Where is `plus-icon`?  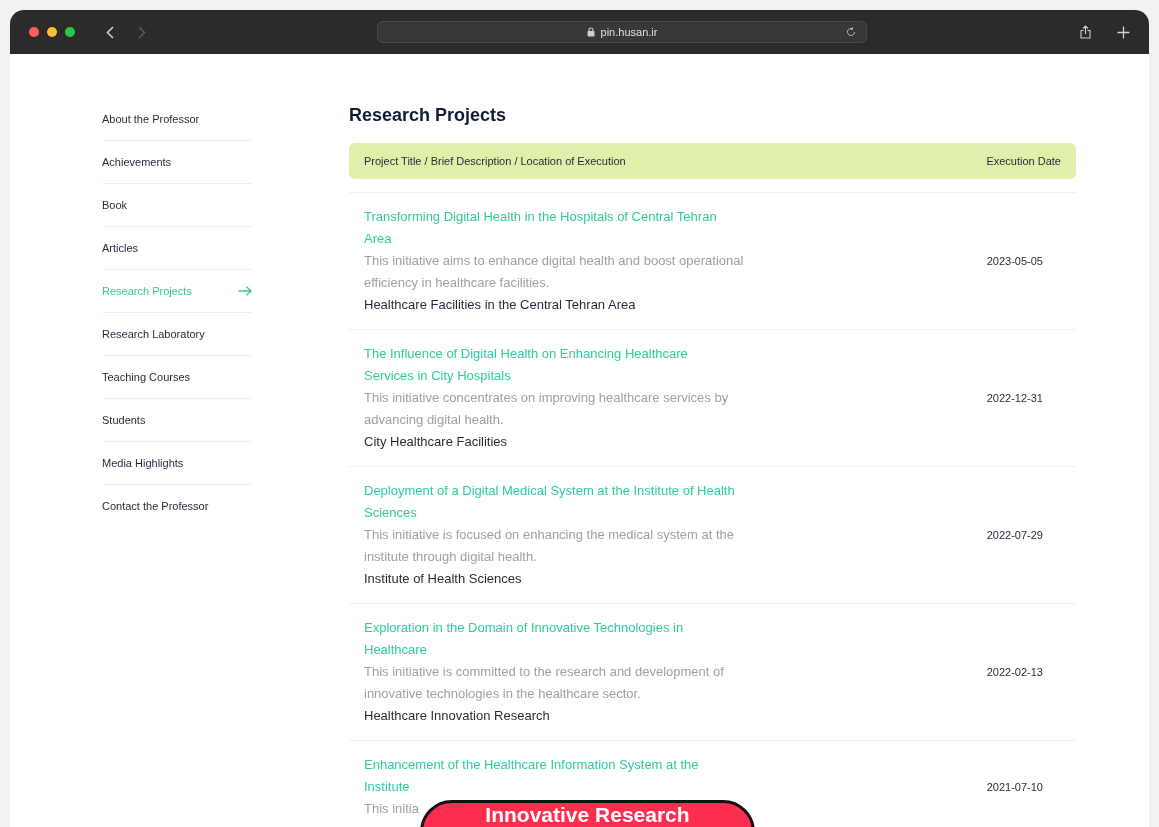 plus-icon is located at coordinates (1123, 32).